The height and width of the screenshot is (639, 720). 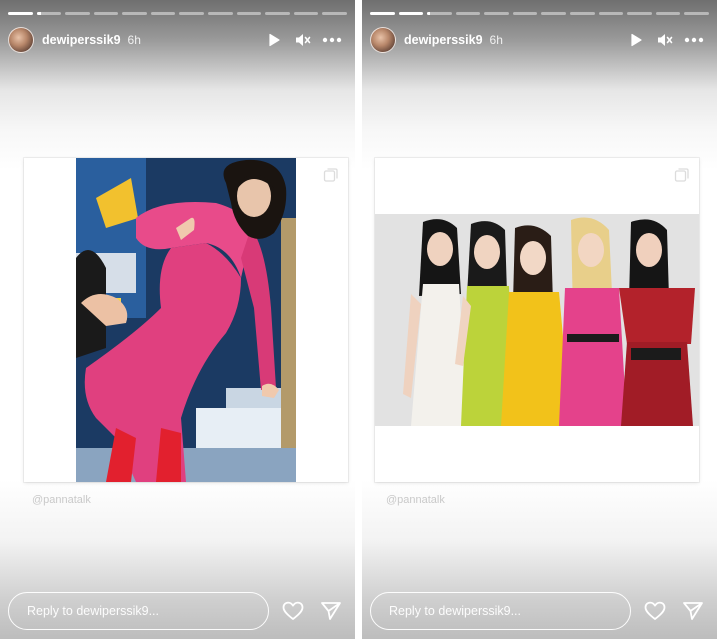 I want to click on panel-divider, so click(x=358, y=319).